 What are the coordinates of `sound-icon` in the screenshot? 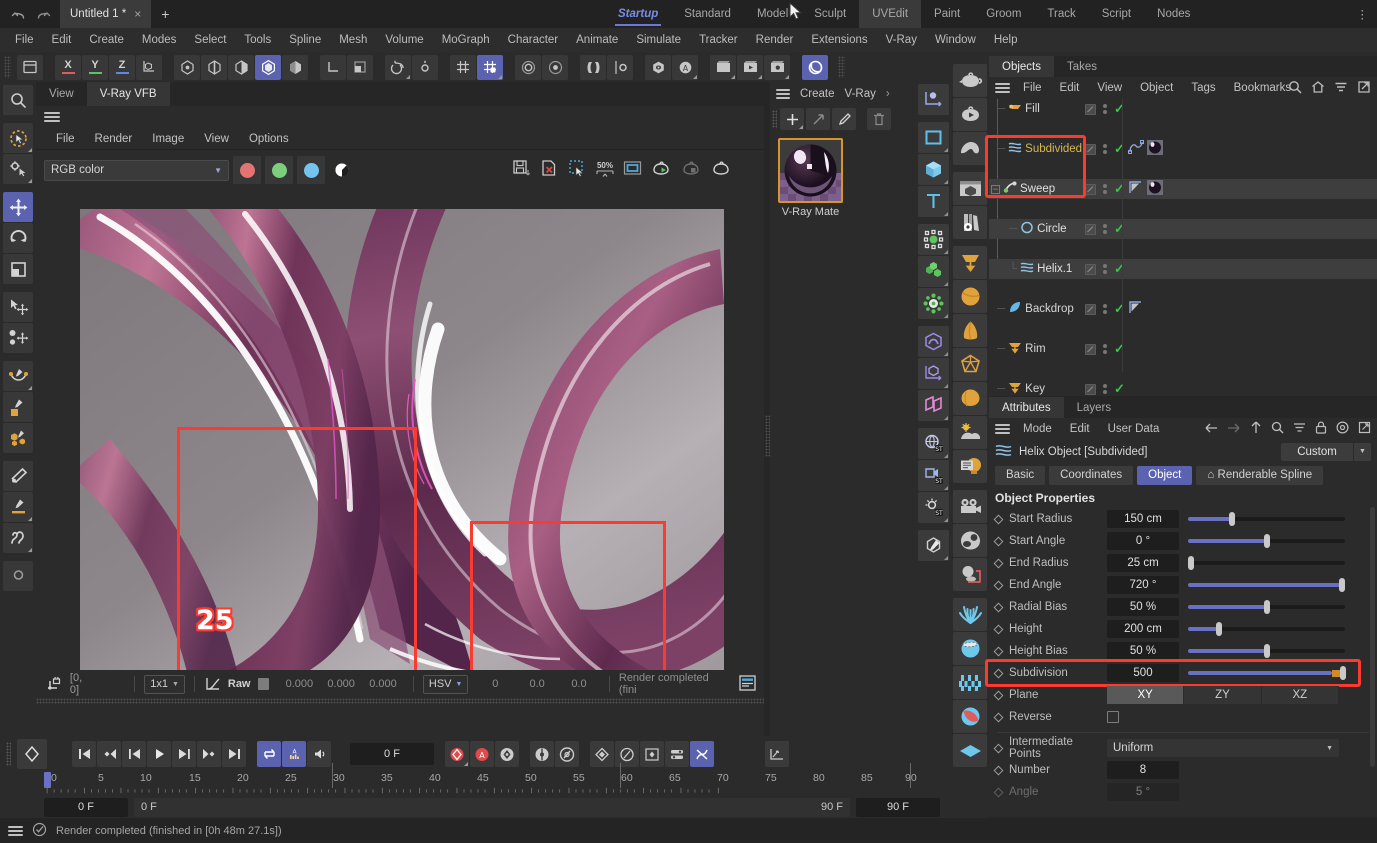 It's located at (319, 754).